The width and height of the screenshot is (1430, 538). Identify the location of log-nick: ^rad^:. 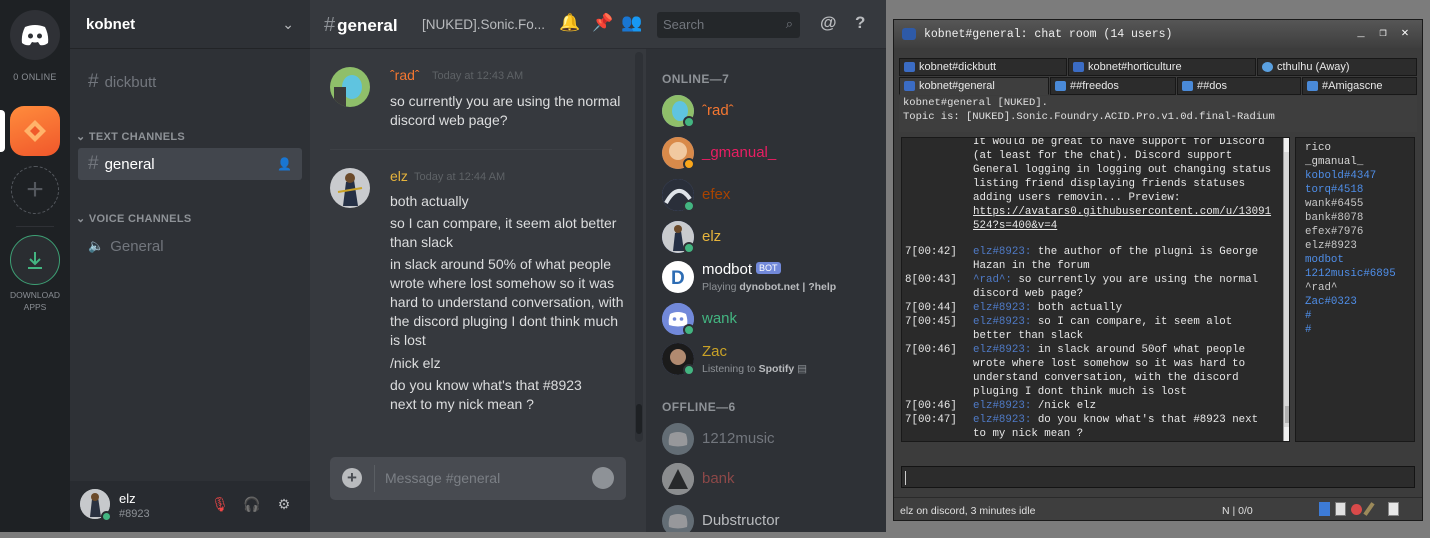
(992, 280).